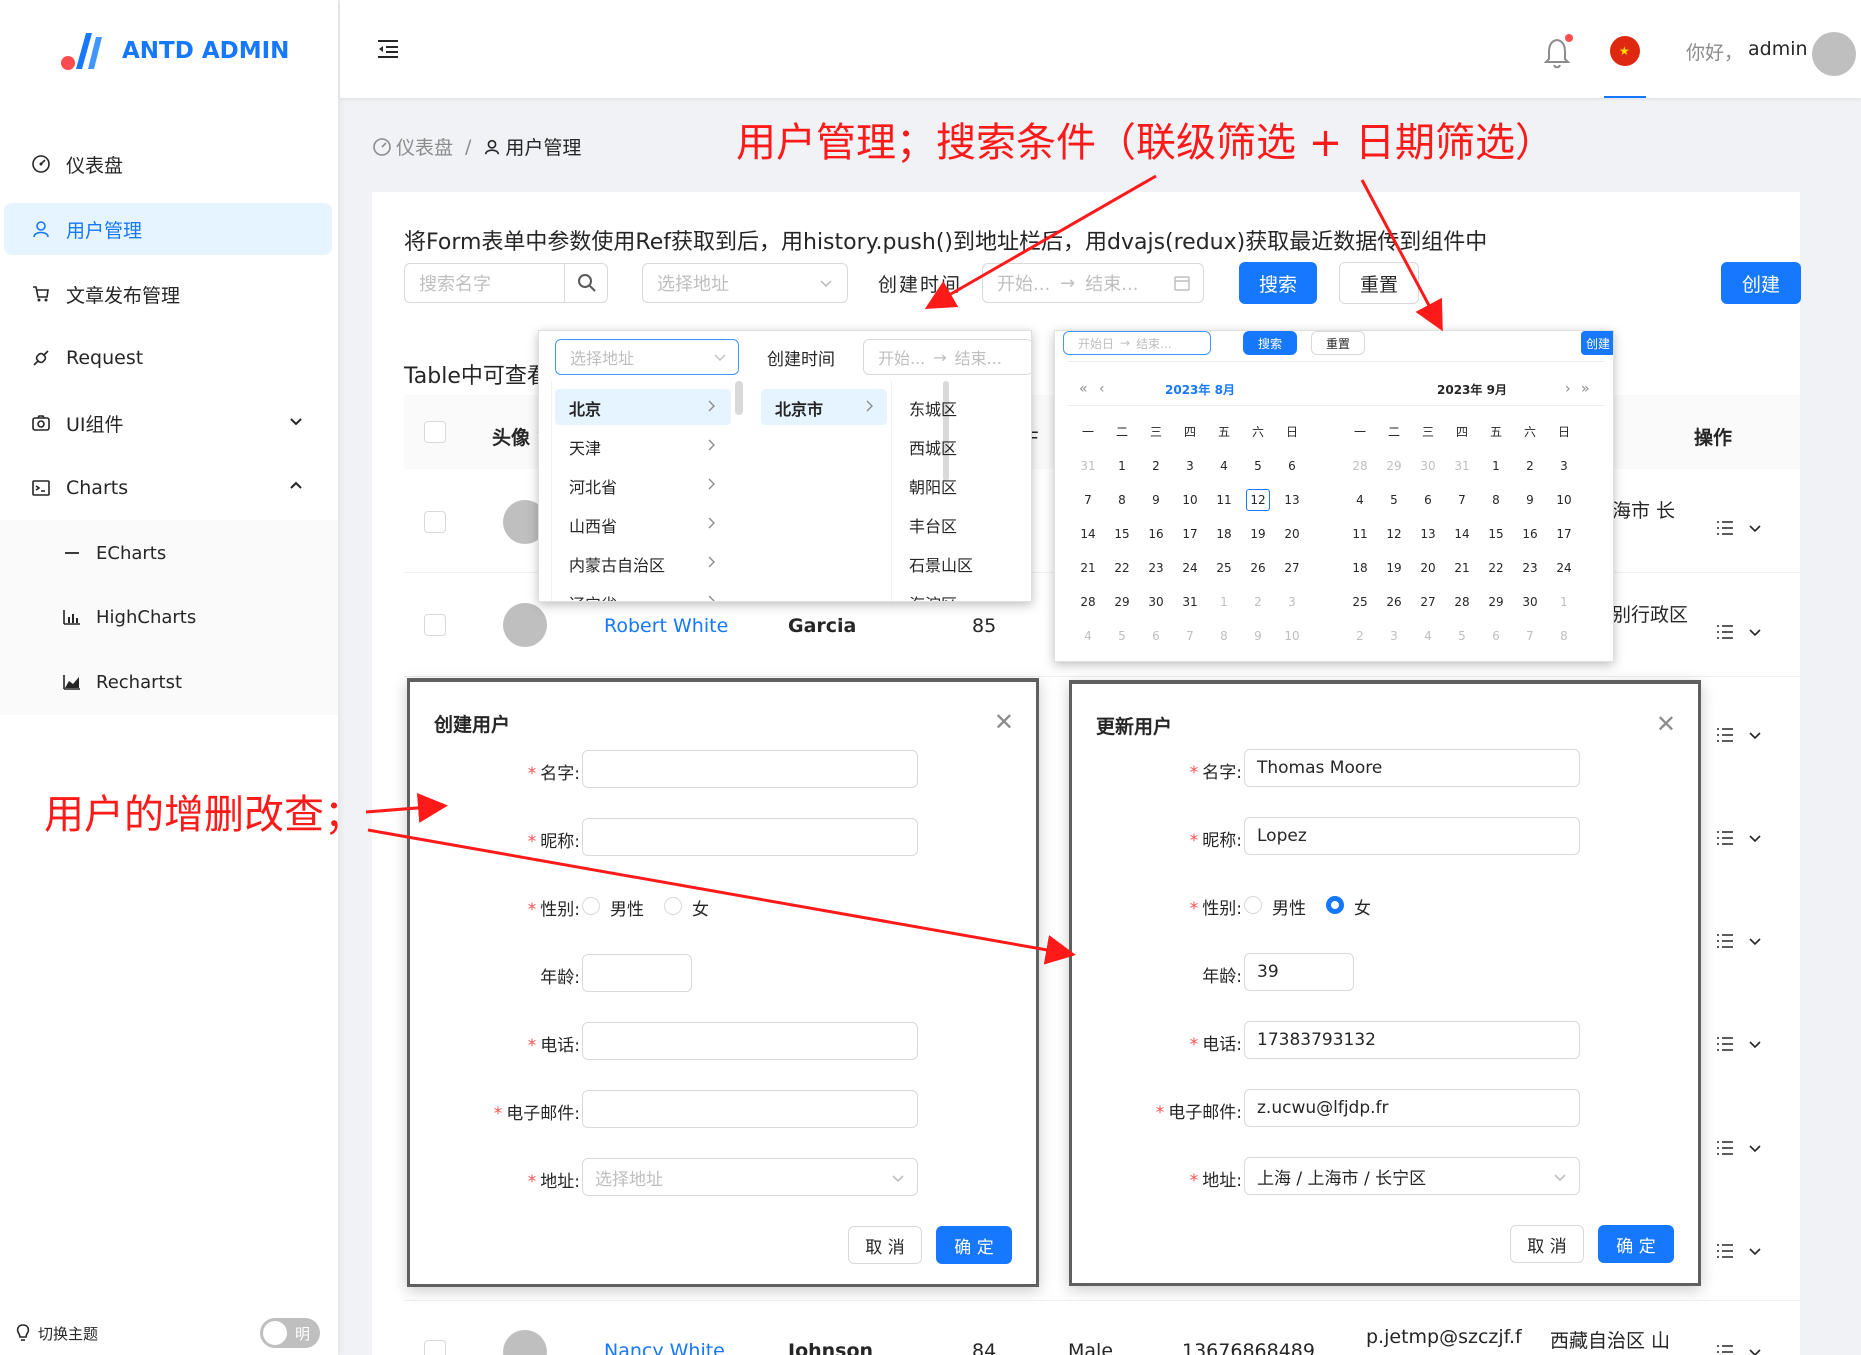  I want to click on calendar-day: 27, so click(1292, 568).